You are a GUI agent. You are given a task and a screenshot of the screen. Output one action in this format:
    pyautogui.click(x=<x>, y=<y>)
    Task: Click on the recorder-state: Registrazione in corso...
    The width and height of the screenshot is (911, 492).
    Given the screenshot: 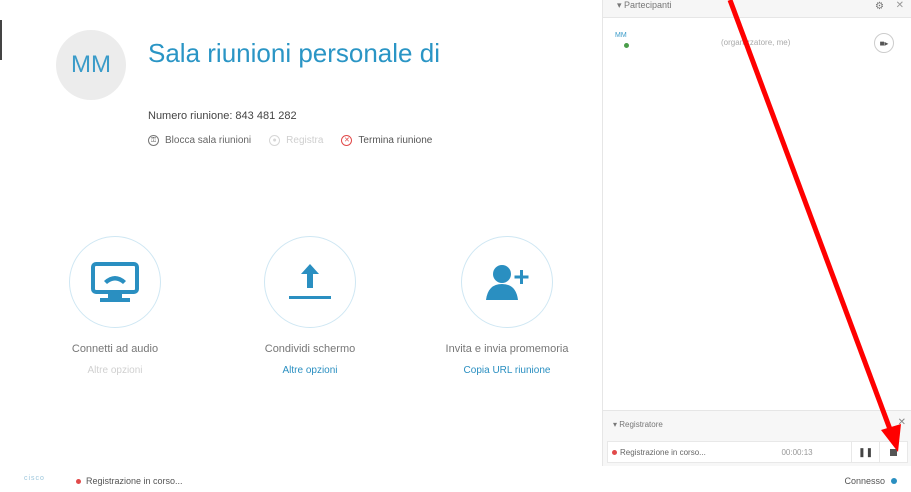 What is the action you would take?
    pyautogui.click(x=679, y=452)
    